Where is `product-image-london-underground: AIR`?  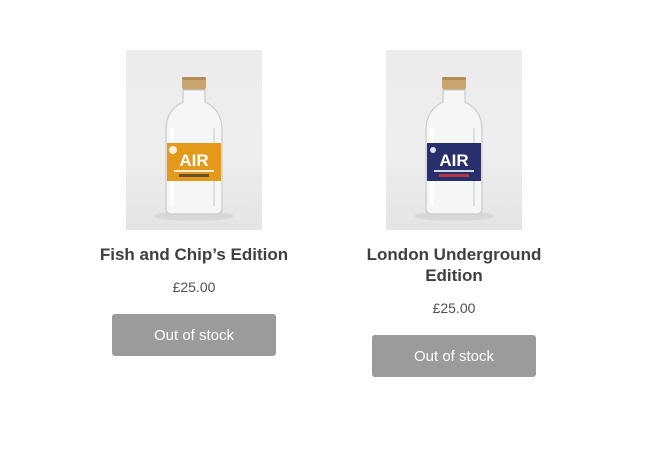
product-image-london-underground: AIR is located at coordinates (454, 140).